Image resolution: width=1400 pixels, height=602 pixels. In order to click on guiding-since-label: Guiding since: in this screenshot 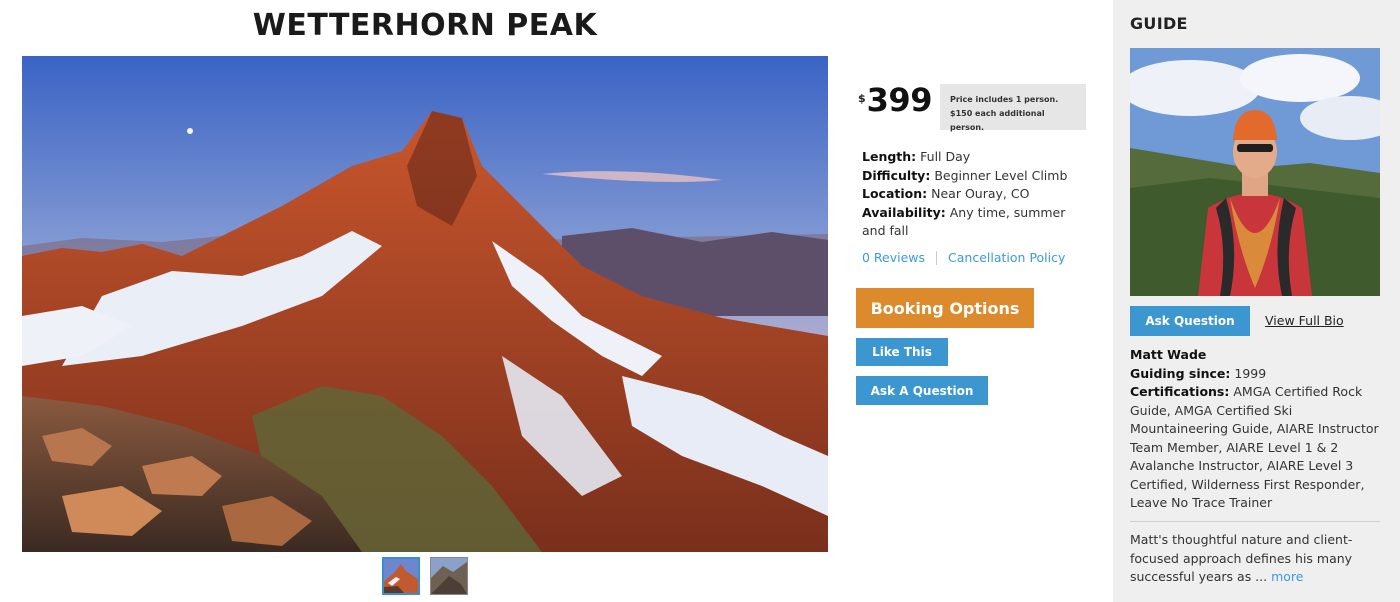, I will do `click(1180, 373)`.